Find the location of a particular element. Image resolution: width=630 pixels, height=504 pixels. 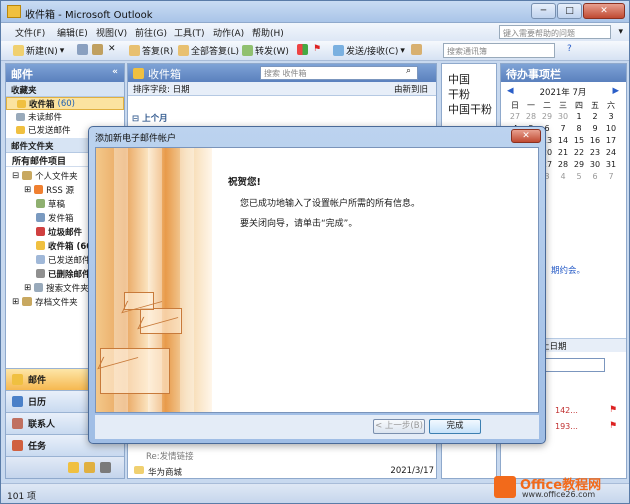

folder-outbox: 发件箱 is located at coordinates (55, 217).